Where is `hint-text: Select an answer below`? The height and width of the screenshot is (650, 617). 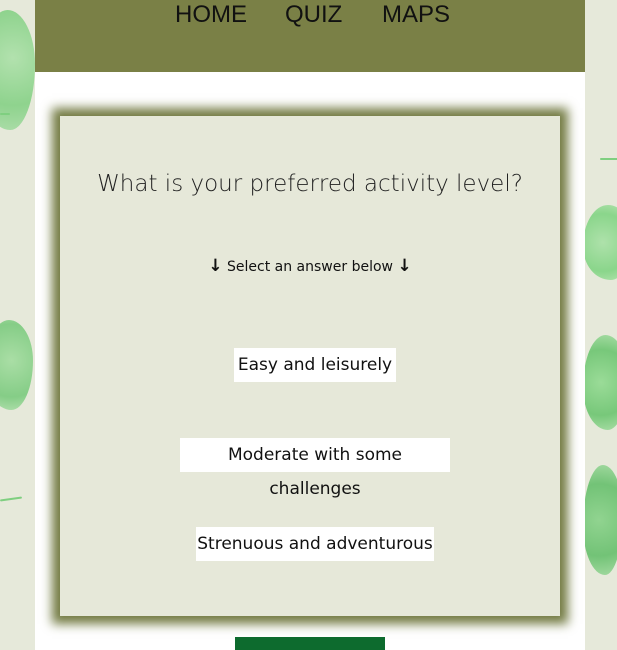
hint-text: Select an answer below is located at coordinates (310, 267).